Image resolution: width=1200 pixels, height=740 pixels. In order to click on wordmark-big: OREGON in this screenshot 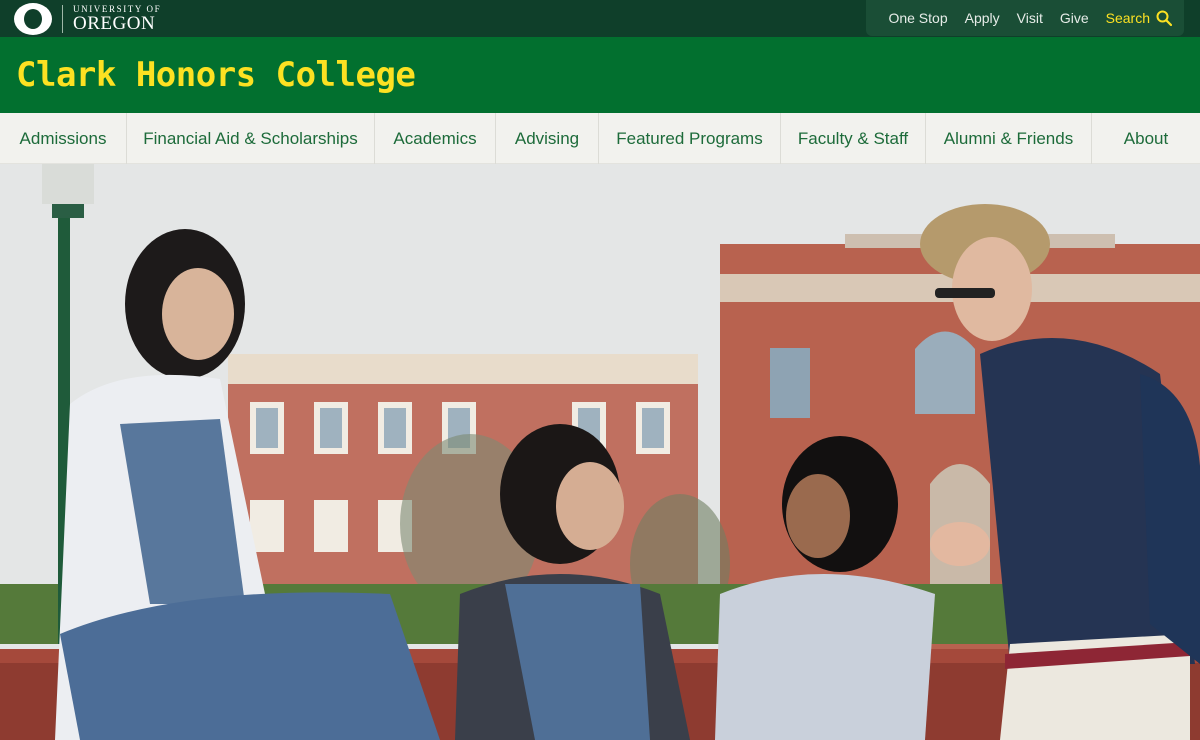, I will do `click(114, 23)`.